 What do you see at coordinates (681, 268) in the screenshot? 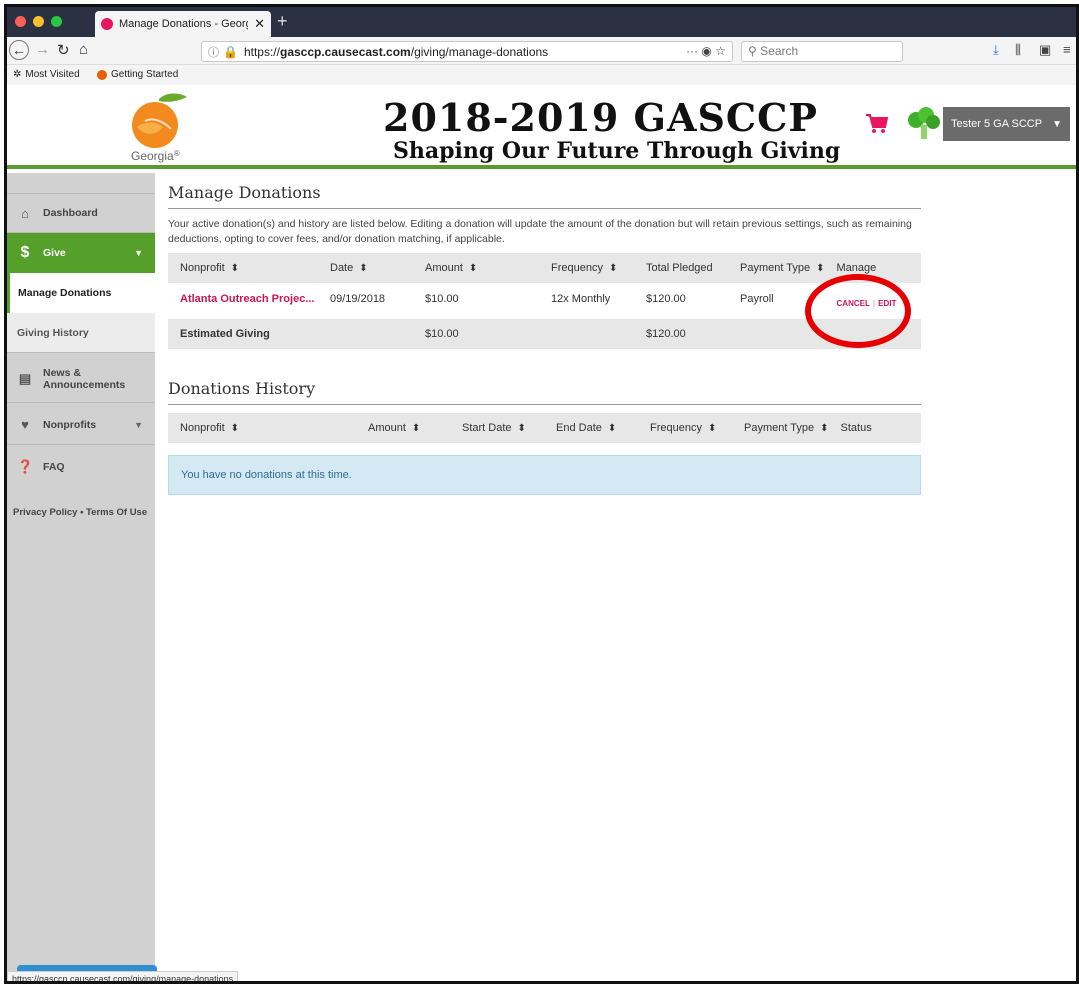
I see `column-total-pledged: Total Pledged` at bounding box center [681, 268].